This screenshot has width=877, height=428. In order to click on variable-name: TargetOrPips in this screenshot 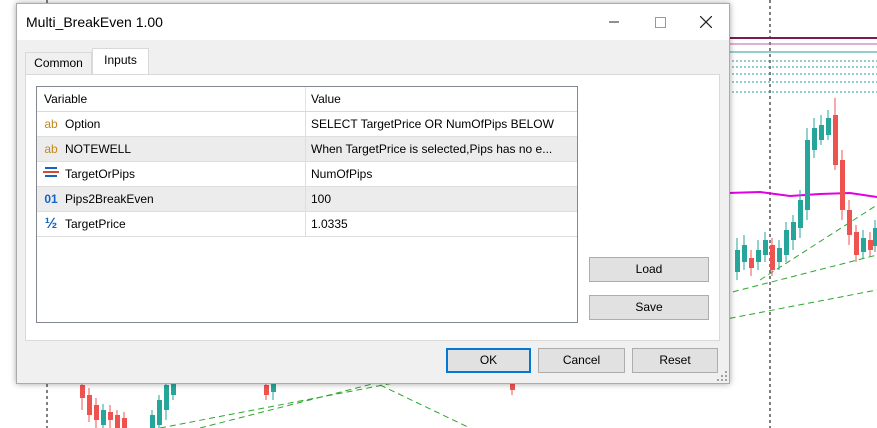, I will do `click(100, 174)`.